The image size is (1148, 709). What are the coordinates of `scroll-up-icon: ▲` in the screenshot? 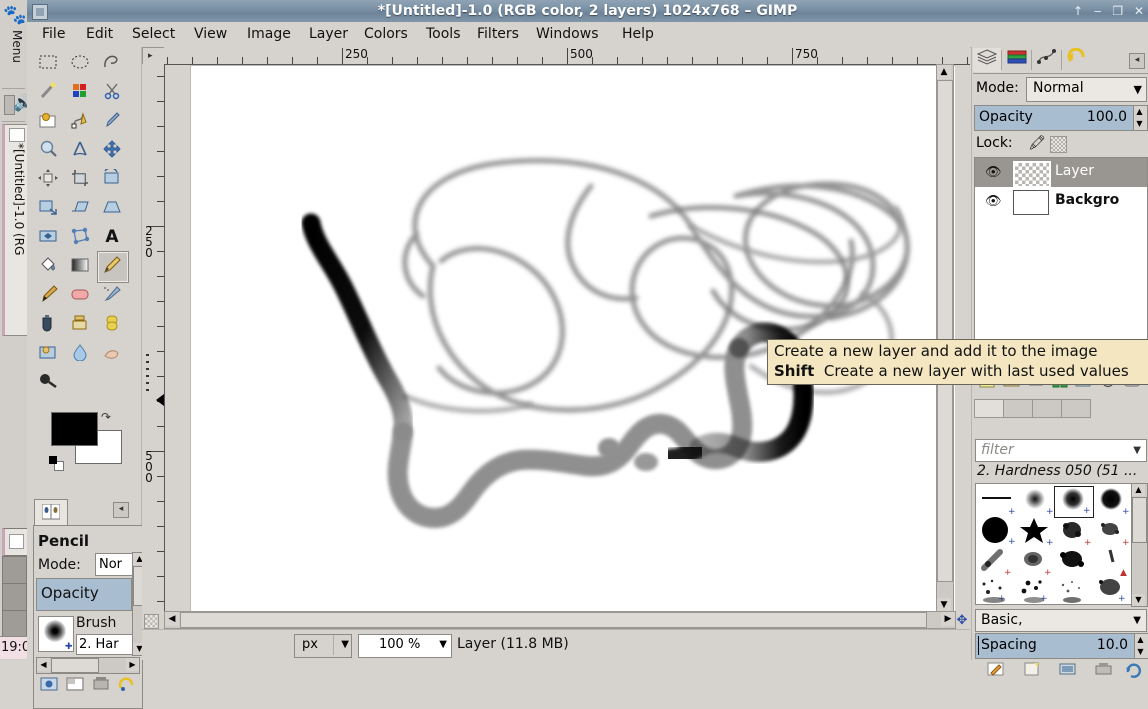 It's located at (944, 72).